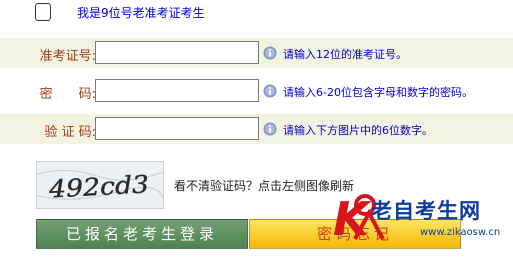 The width and height of the screenshot is (513, 258). I want to click on captcha-hint: 请输入下方图片中的6位数字。, so click(358, 130).